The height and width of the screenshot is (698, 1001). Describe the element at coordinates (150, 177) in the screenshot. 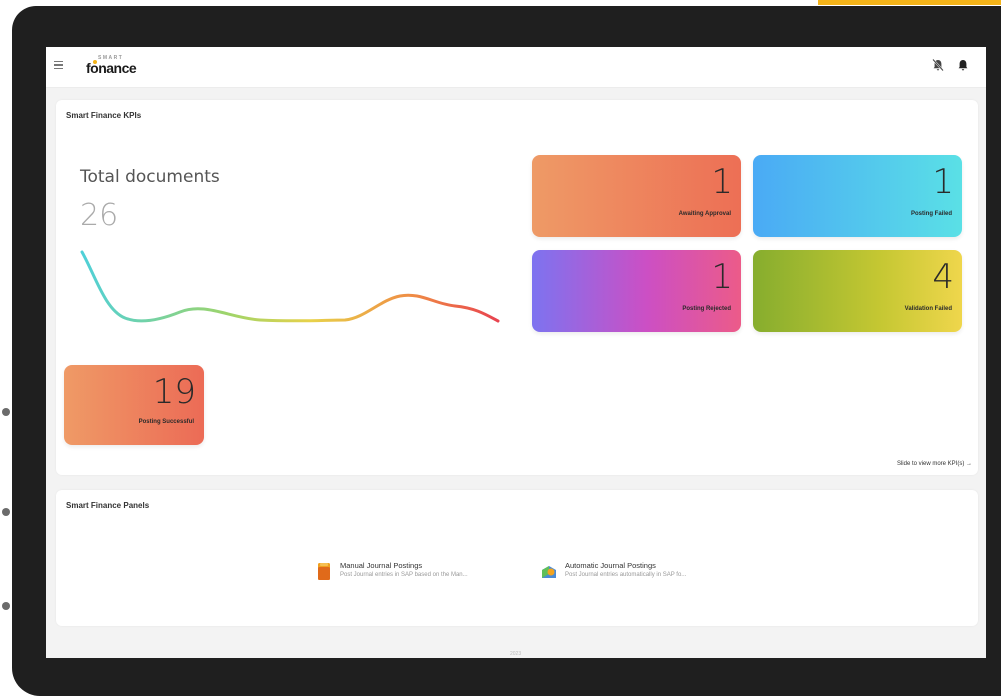

I see `total-documents-label: Total documents` at that location.